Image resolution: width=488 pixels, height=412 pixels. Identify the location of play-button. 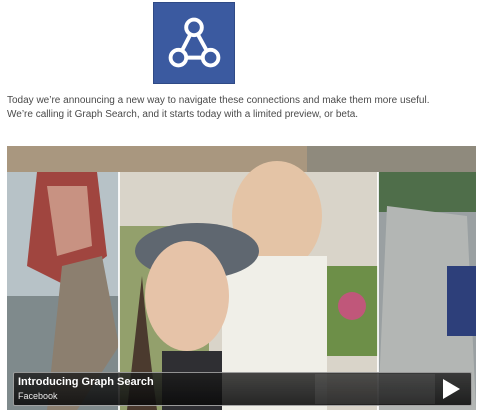
(451, 389).